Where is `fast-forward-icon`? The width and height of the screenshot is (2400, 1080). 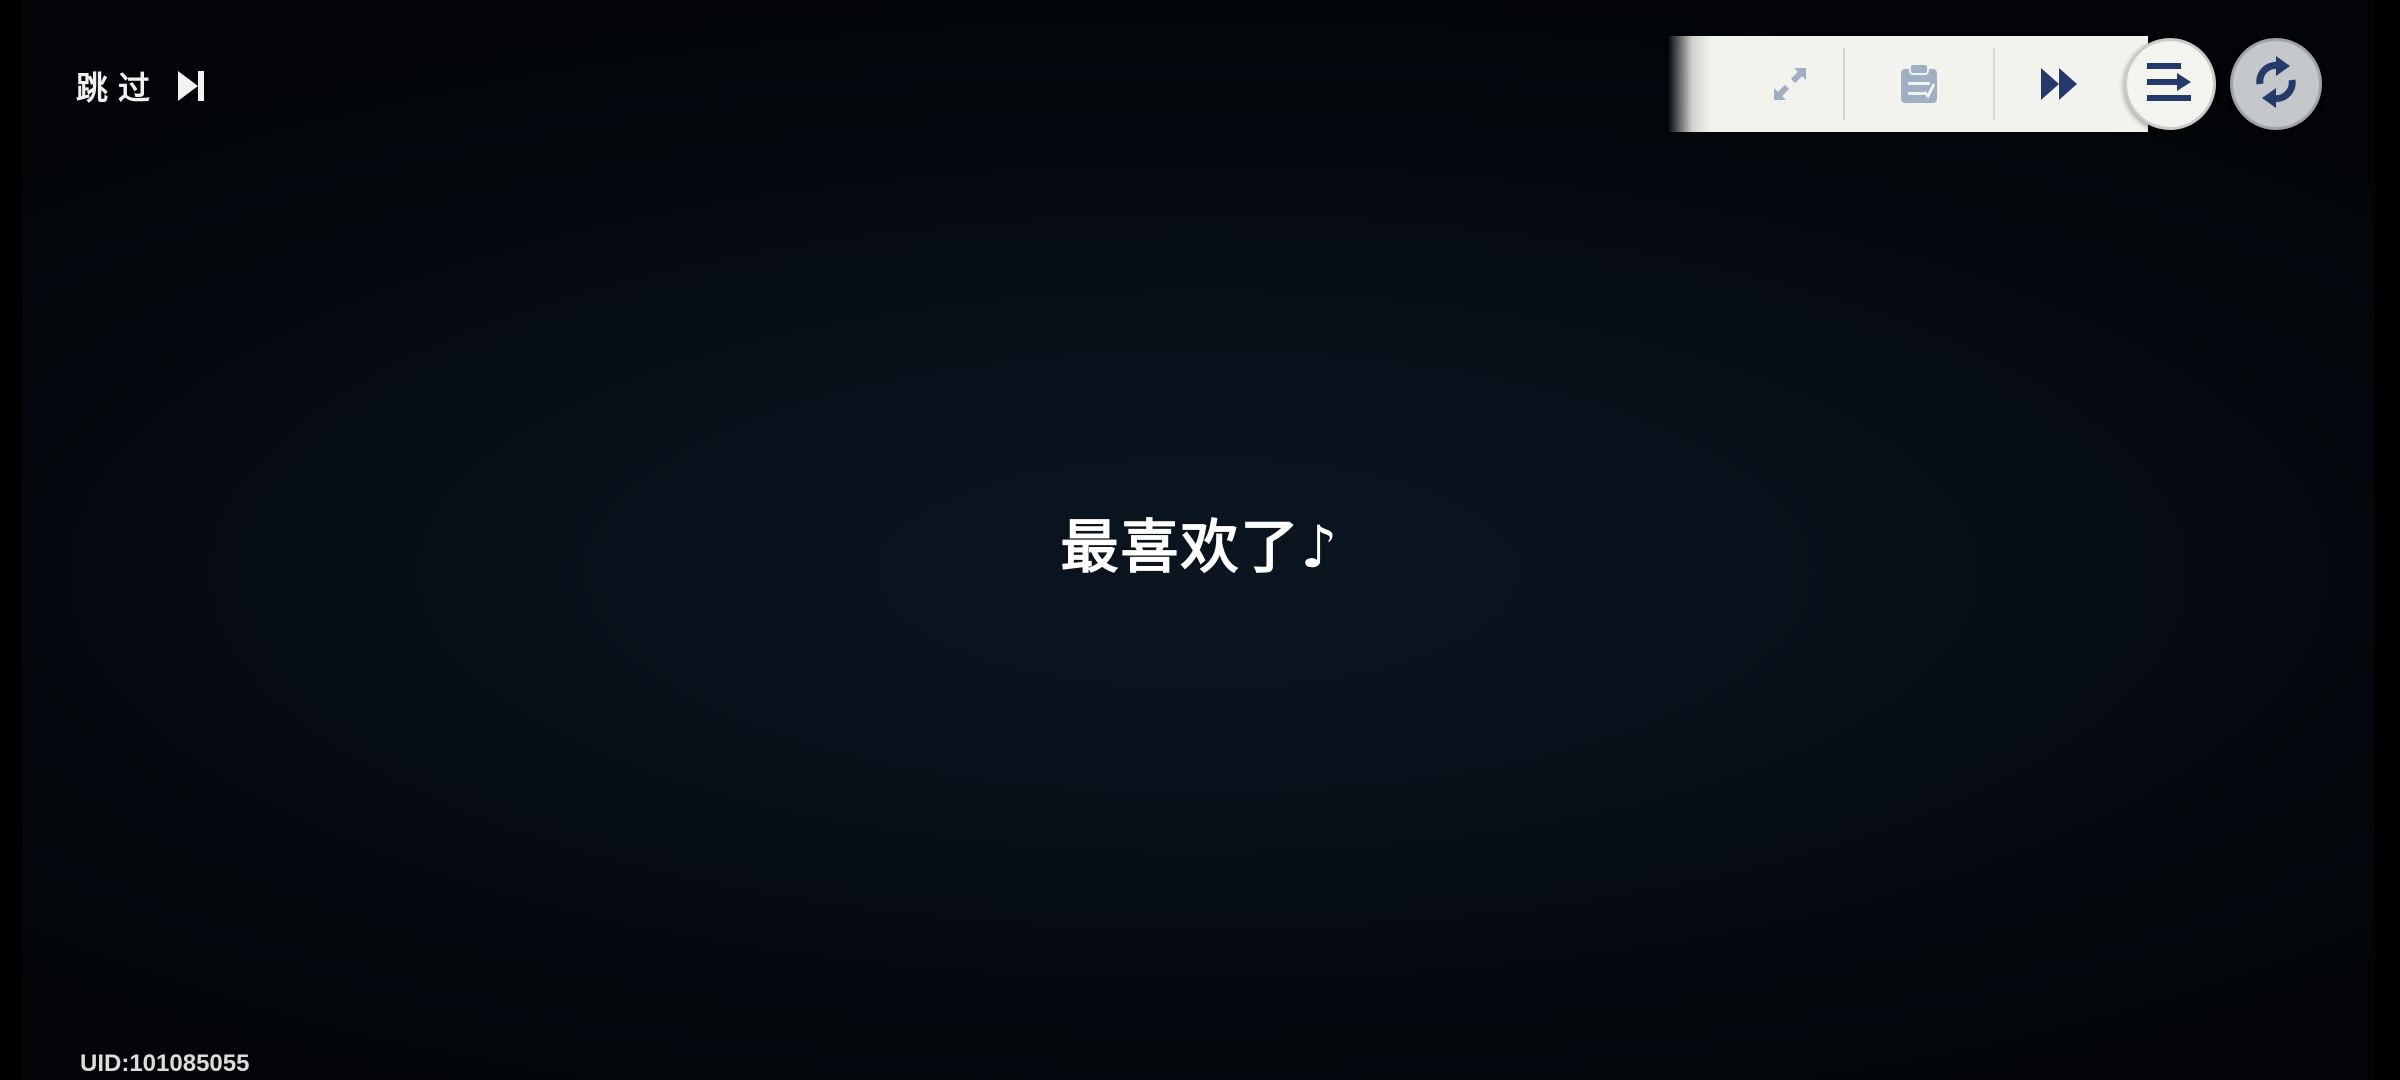
fast-forward-icon is located at coordinates (2060, 84).